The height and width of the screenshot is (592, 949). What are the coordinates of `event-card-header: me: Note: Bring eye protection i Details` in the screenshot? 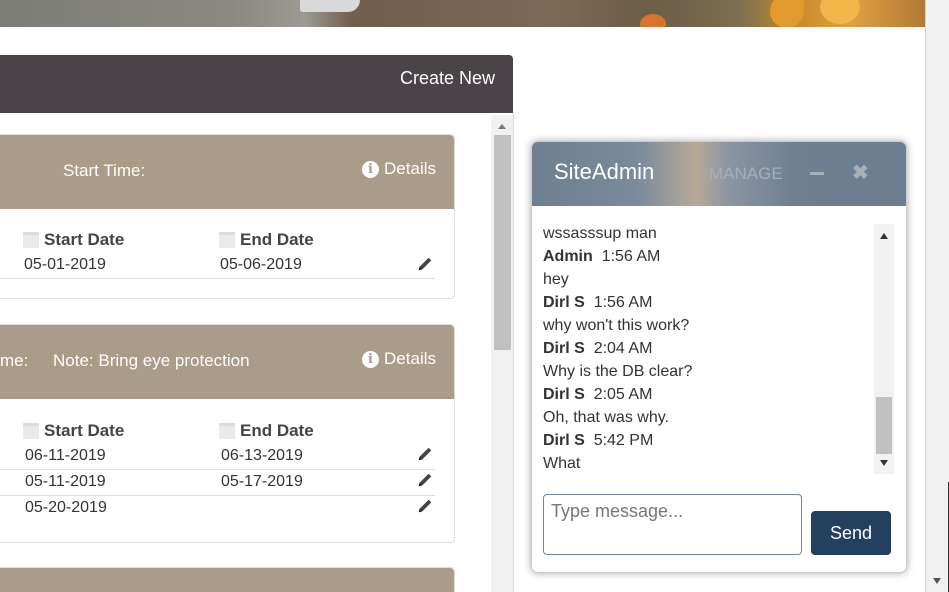 It's located at (227, 362).